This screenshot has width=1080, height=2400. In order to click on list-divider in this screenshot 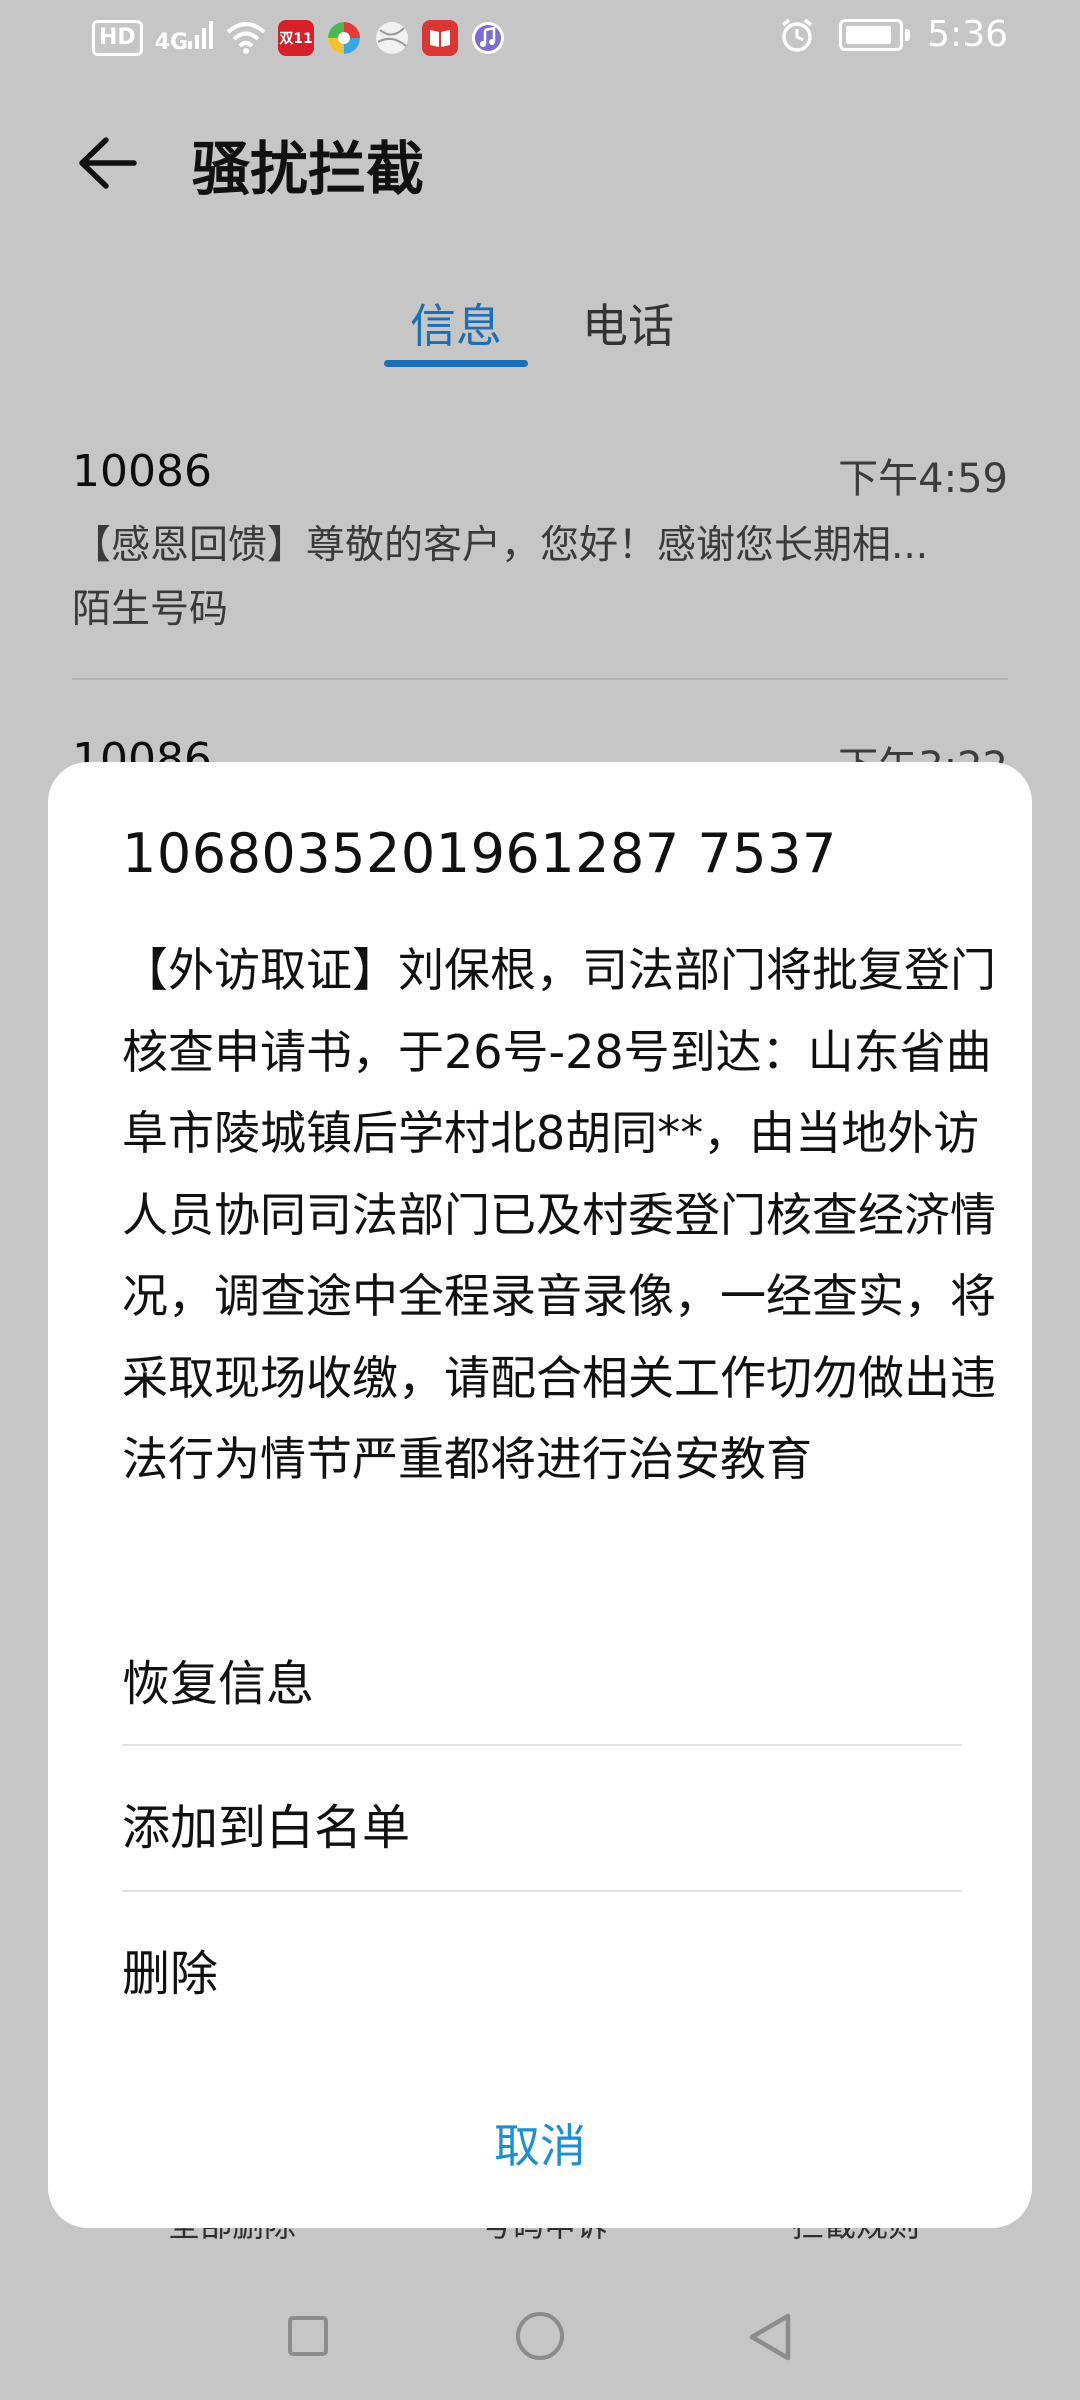, I will do `click(540, 679)`.